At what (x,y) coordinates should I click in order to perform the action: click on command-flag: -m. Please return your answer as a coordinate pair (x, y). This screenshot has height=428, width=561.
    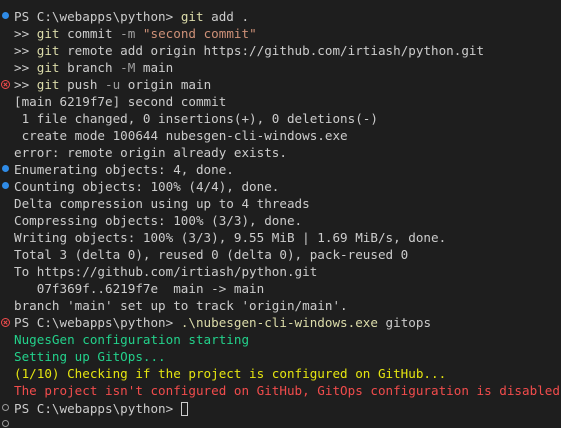
    Looking at the image, I should click on (128, 33).